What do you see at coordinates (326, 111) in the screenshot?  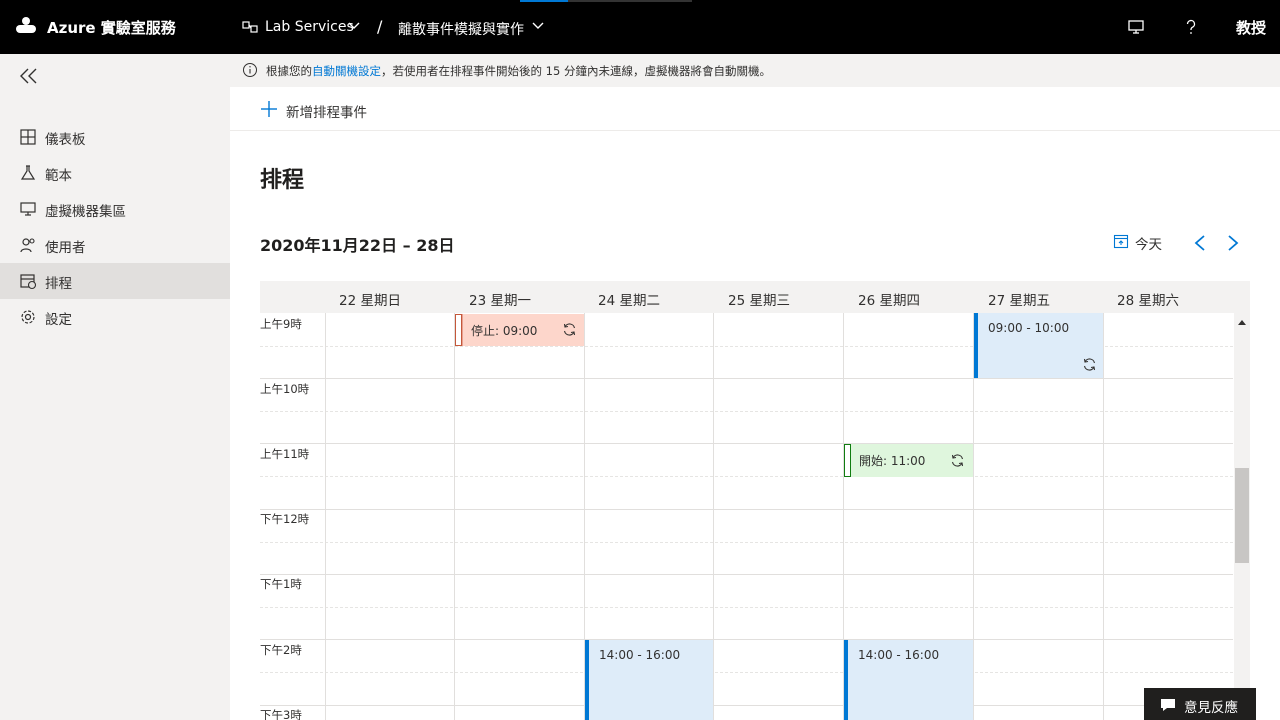 I see `add-schedule-event-button: 新增排程事件` at bounding box center [326, 111].